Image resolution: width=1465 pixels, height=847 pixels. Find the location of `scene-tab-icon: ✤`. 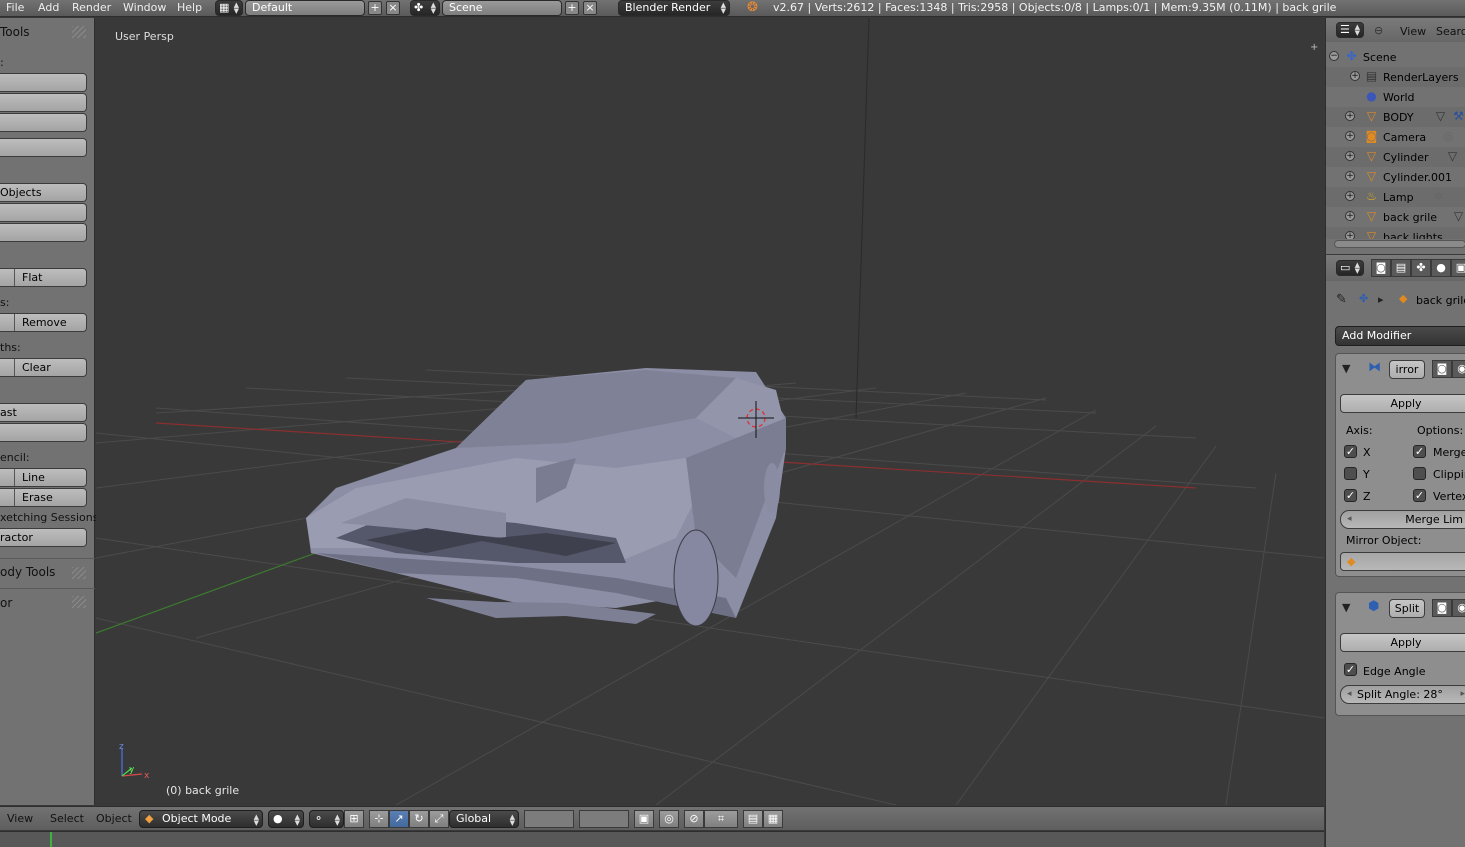

scene-tab-icon: ✤ is located at coordinates (1421, 268).